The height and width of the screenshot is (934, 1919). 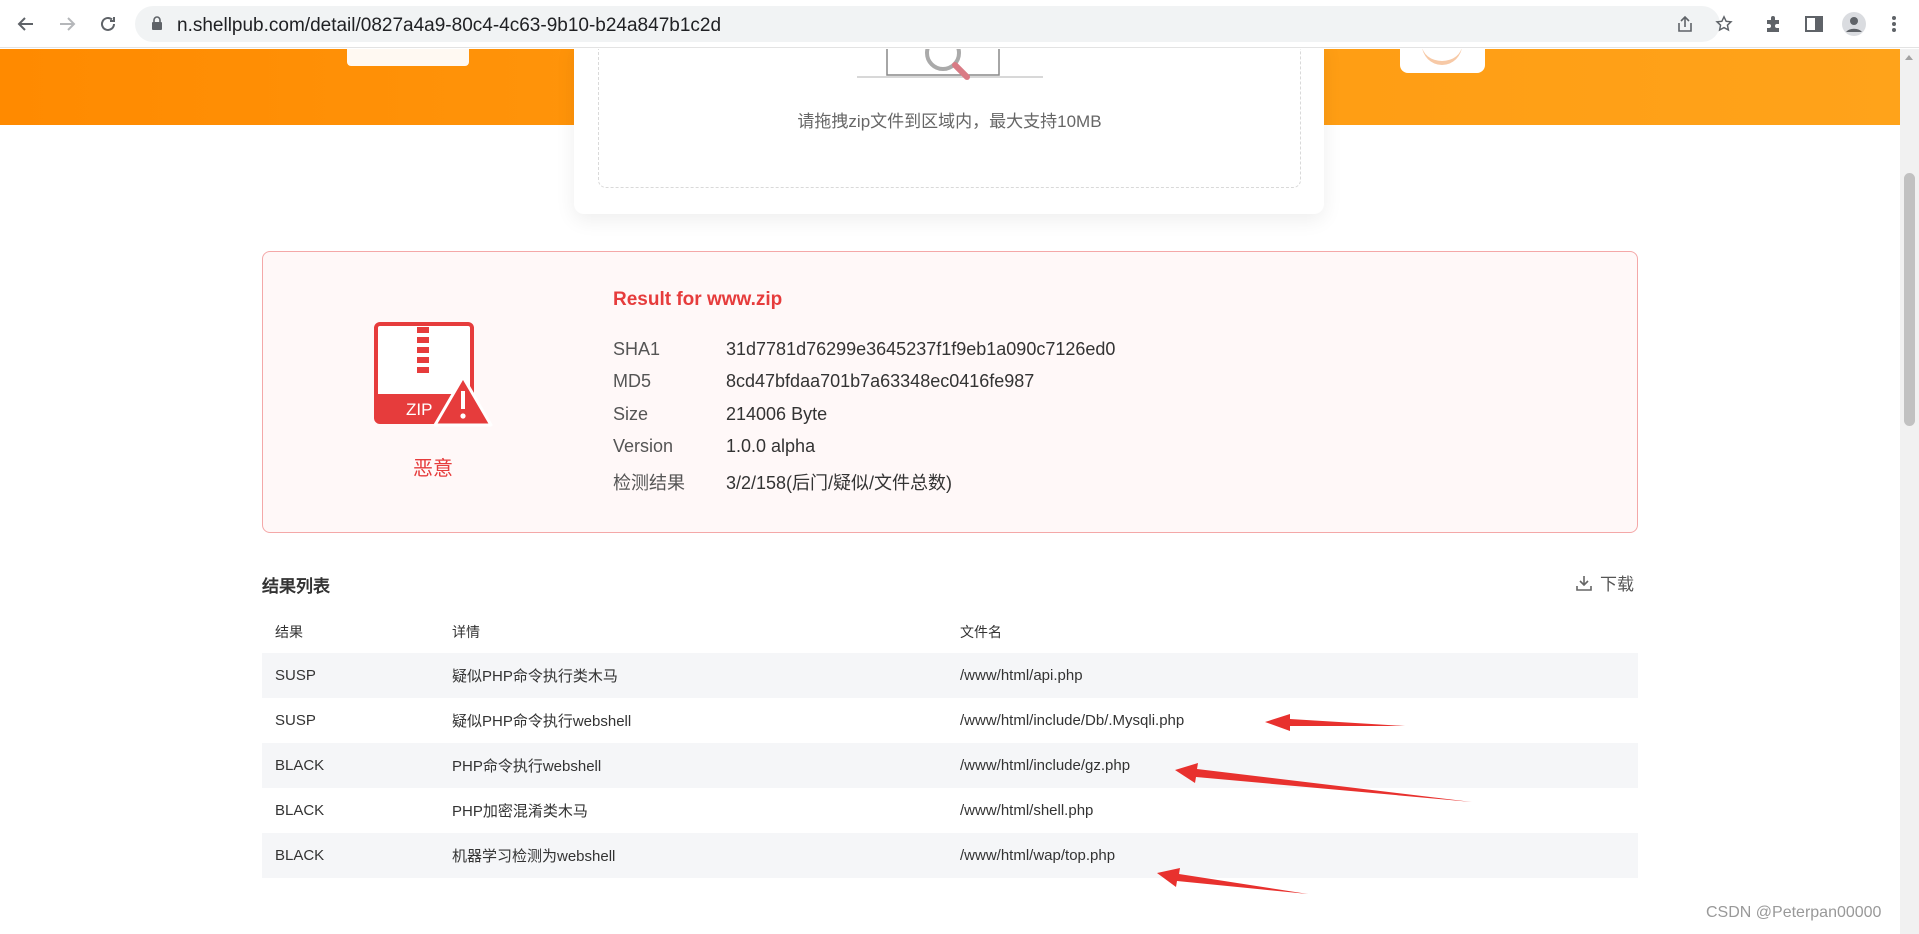 What do you see at coordinates (714, 446) in the screenshot?
I see `info-row-version: Version 1.0.0 alpha` at bounding box center [714, 446].